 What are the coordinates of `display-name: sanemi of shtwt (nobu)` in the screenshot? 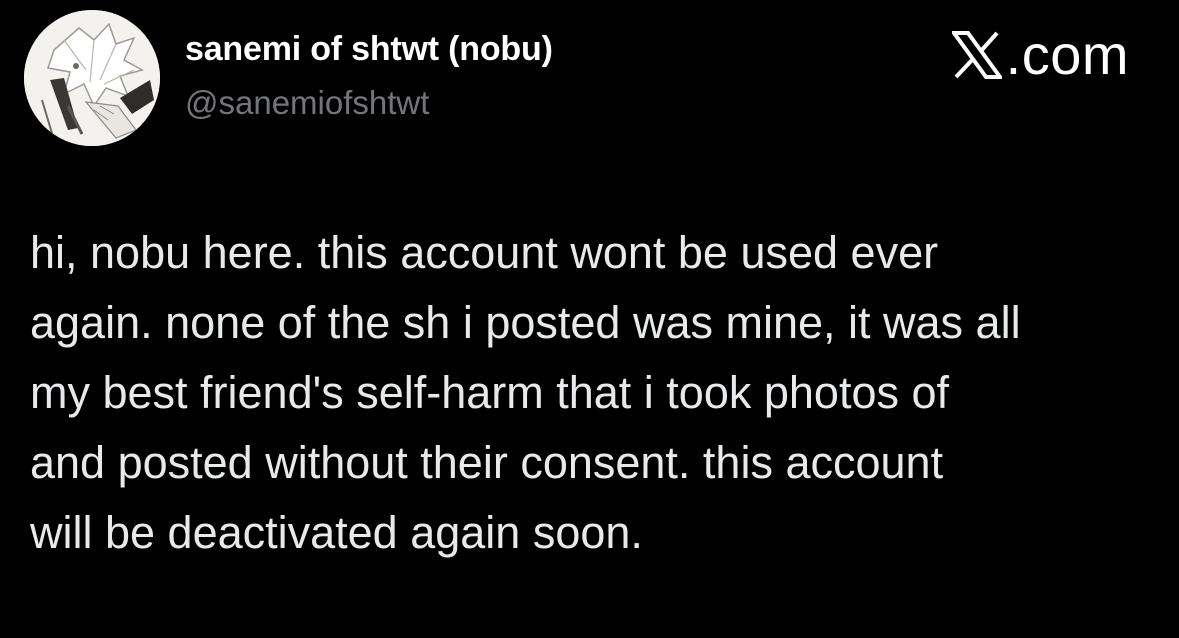 It's located at (369, 49).